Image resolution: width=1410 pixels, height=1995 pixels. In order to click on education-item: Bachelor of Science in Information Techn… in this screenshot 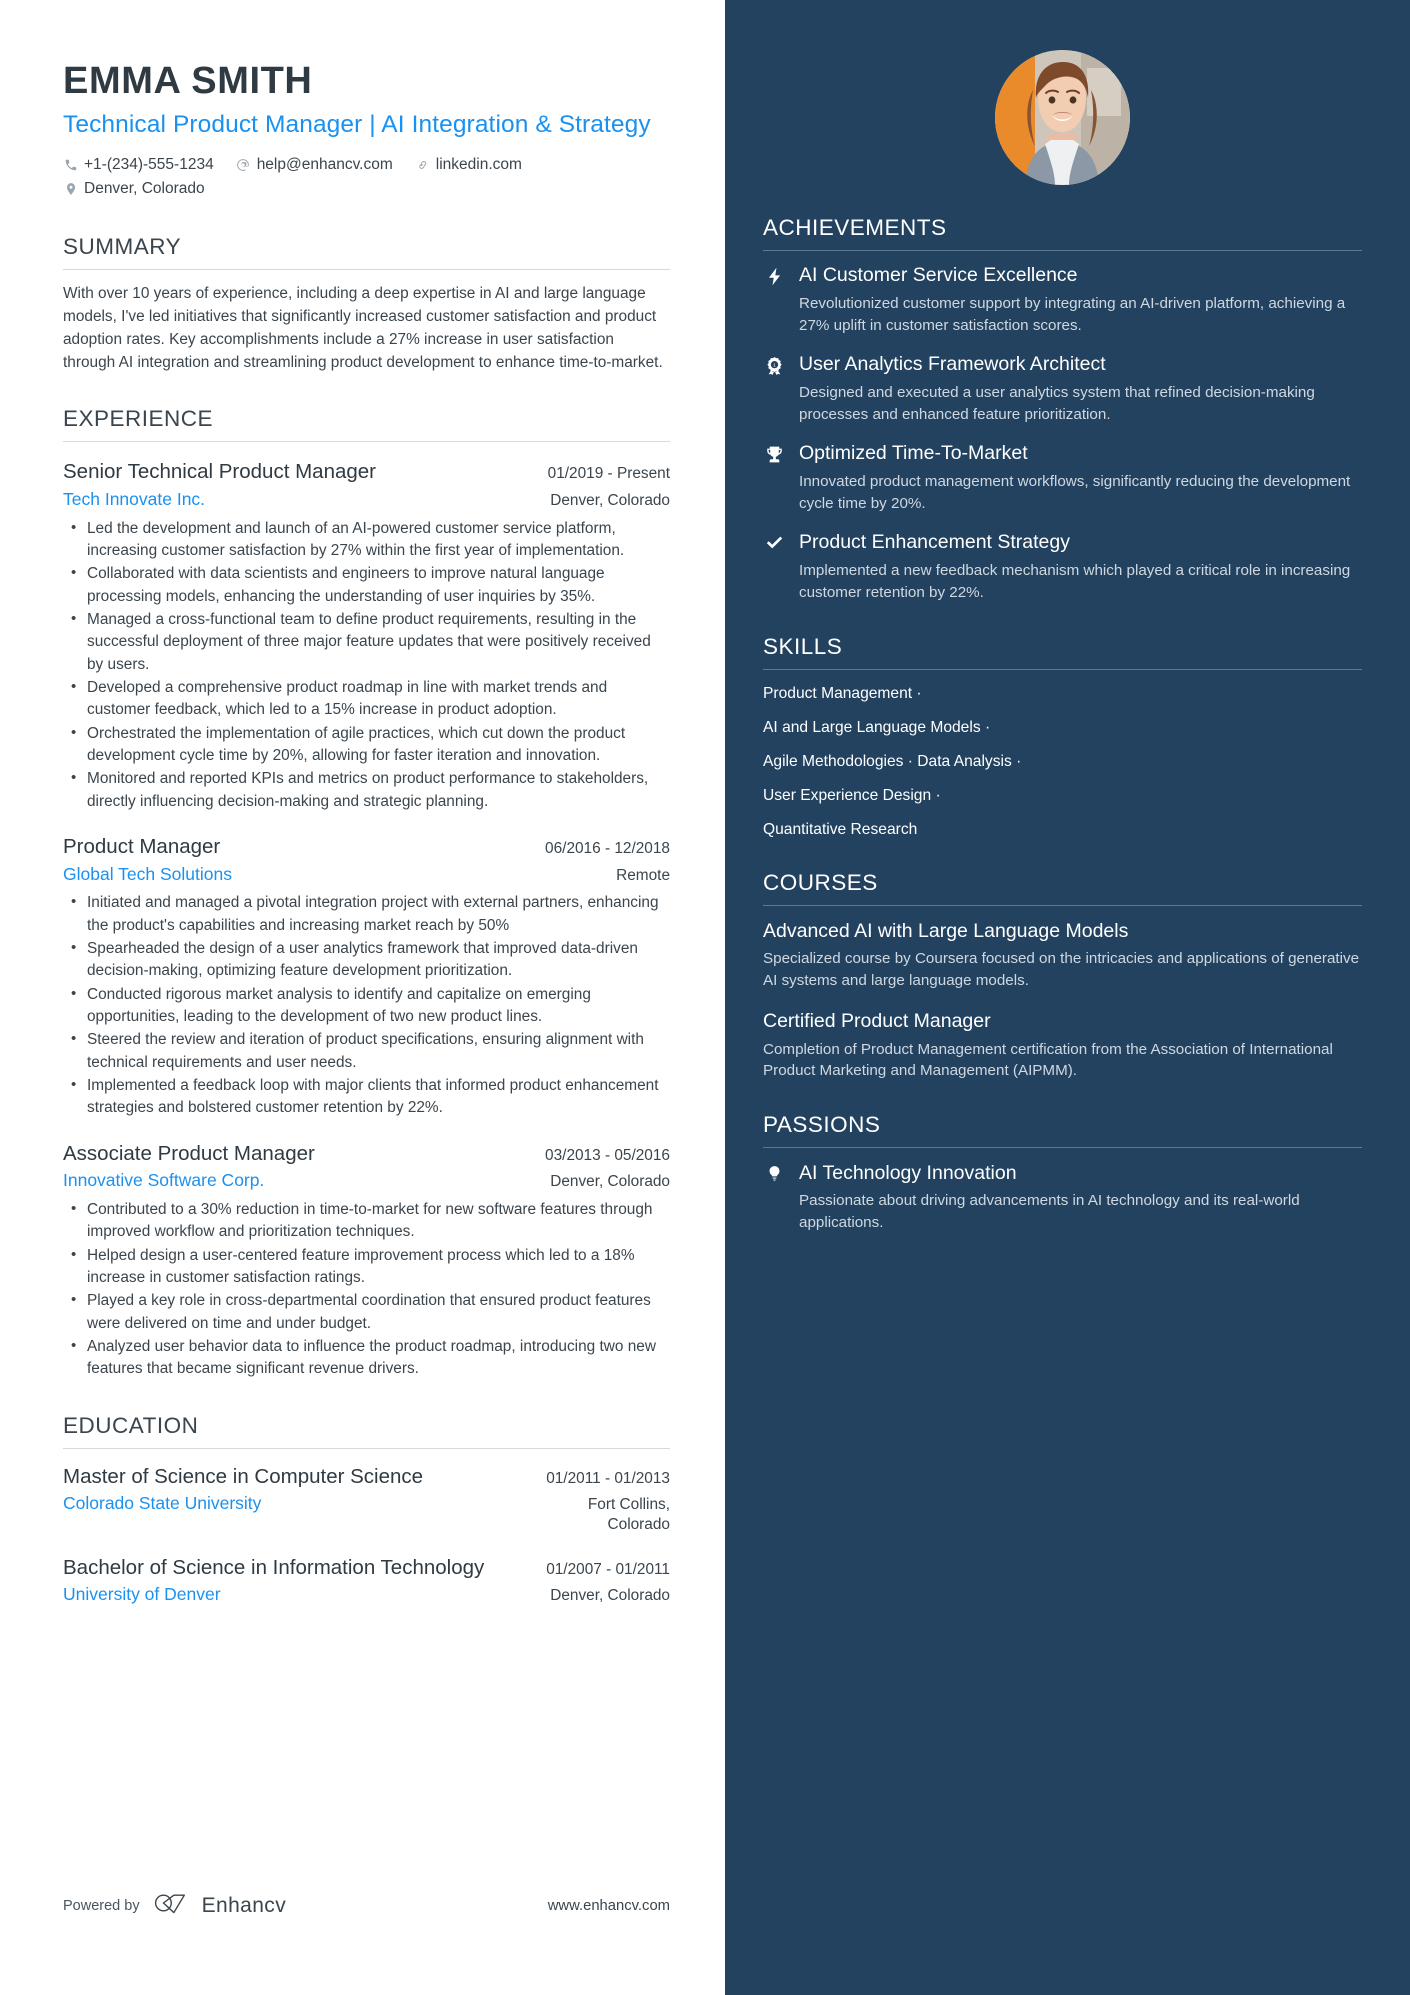, I will do `click(366, 1580)`.